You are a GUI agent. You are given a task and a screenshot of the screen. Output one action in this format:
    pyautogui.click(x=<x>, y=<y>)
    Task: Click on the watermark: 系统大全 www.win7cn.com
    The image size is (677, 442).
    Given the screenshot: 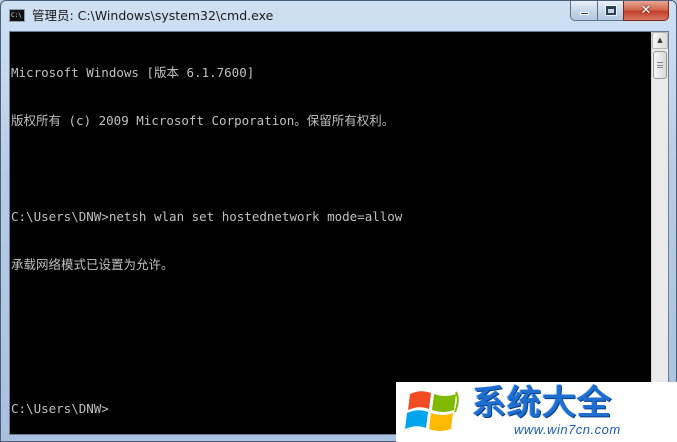 What is the action you would take?
    pyautogui.click(x=536, y=412)
    